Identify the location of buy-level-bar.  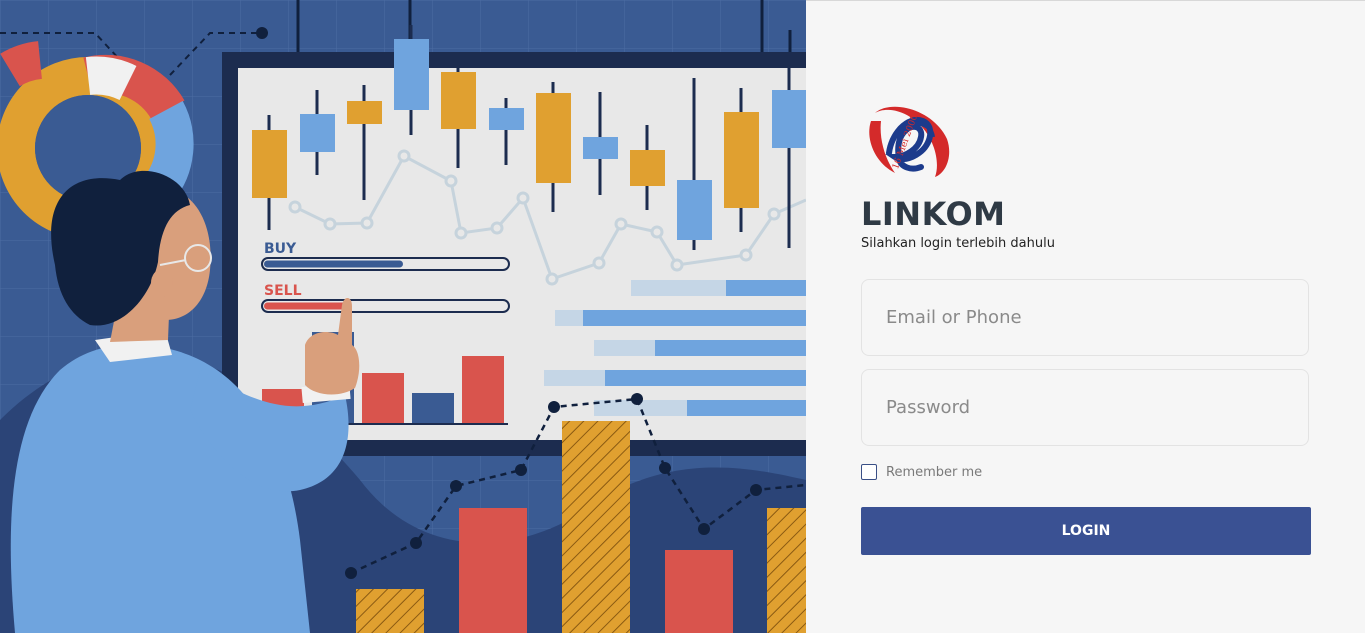
(333, 264).